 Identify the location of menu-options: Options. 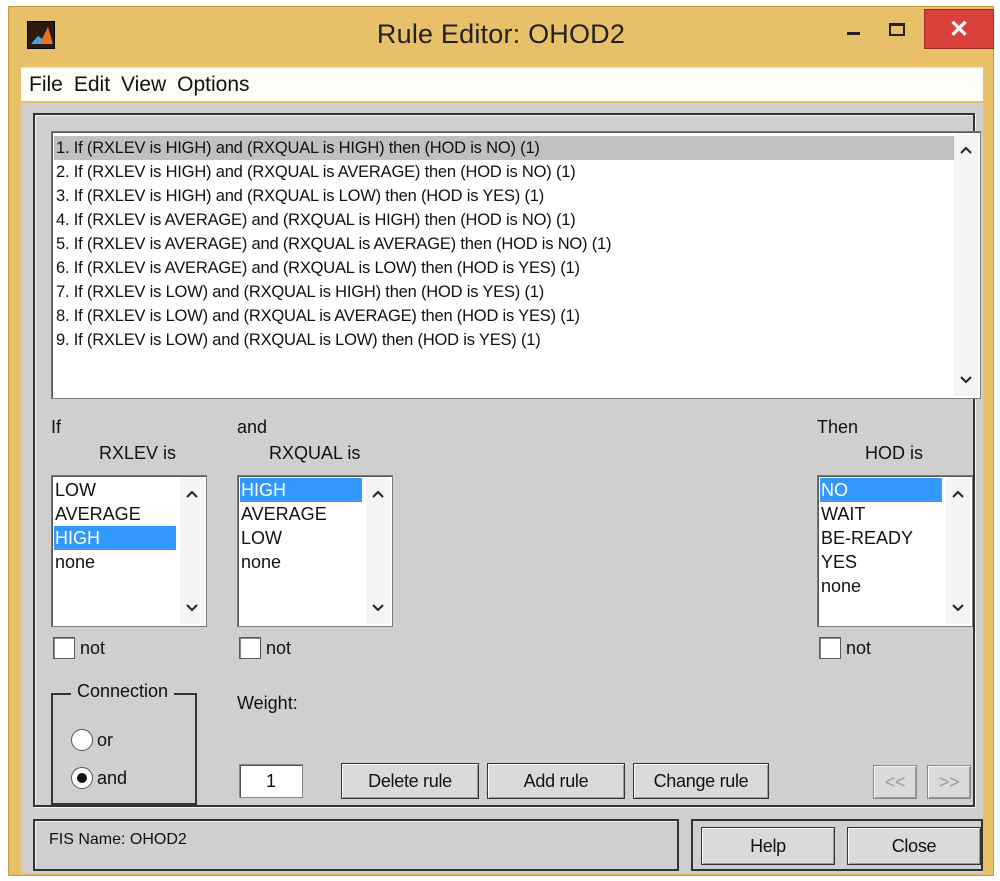
(213, 85).